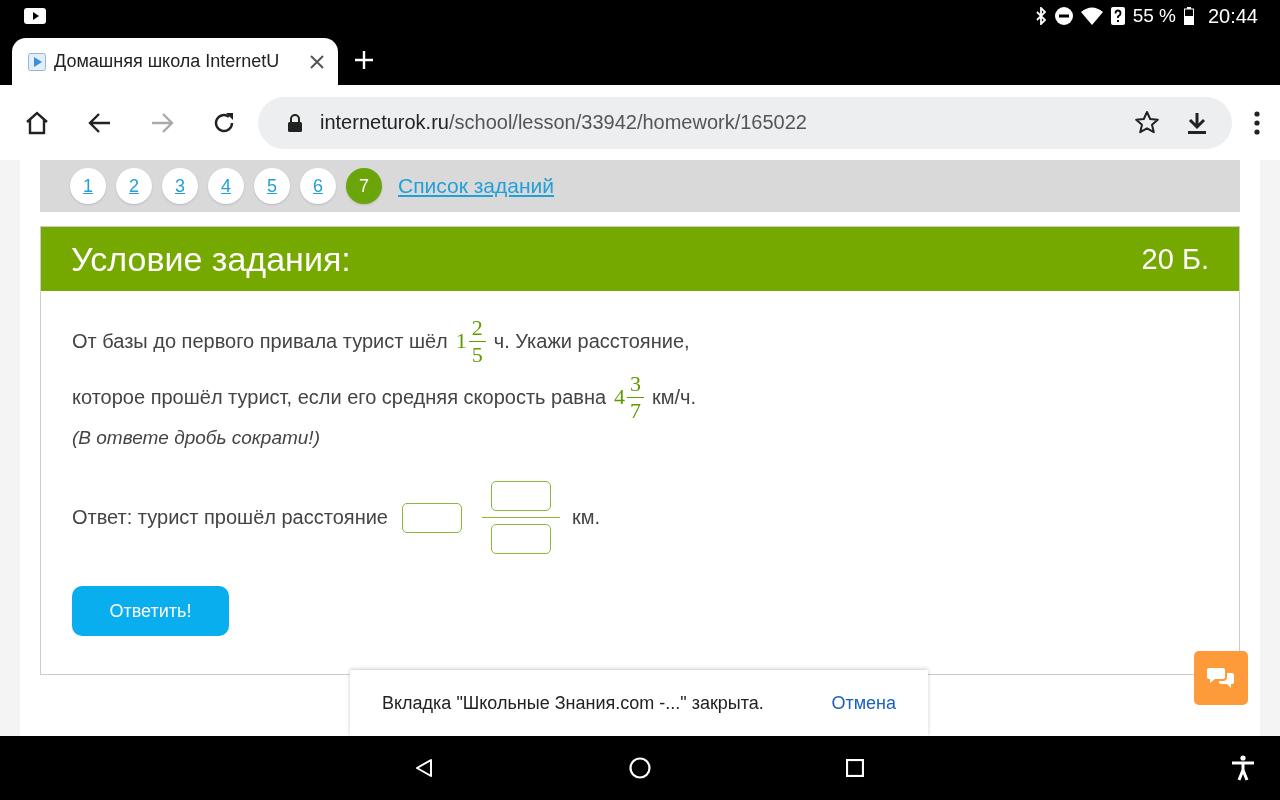 The image size is (1280, 800). Describe the element at coordinates (180, 186) in the screenshot. I see `task-number-link: 3` at that location.